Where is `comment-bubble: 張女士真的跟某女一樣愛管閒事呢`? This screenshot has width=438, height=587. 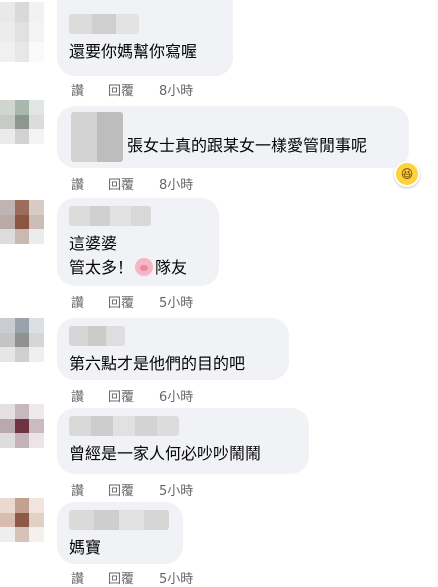 comment-bubble: 張女士真的跟某女一樣愛管閒事呢 is located at coordinates (233, 137).